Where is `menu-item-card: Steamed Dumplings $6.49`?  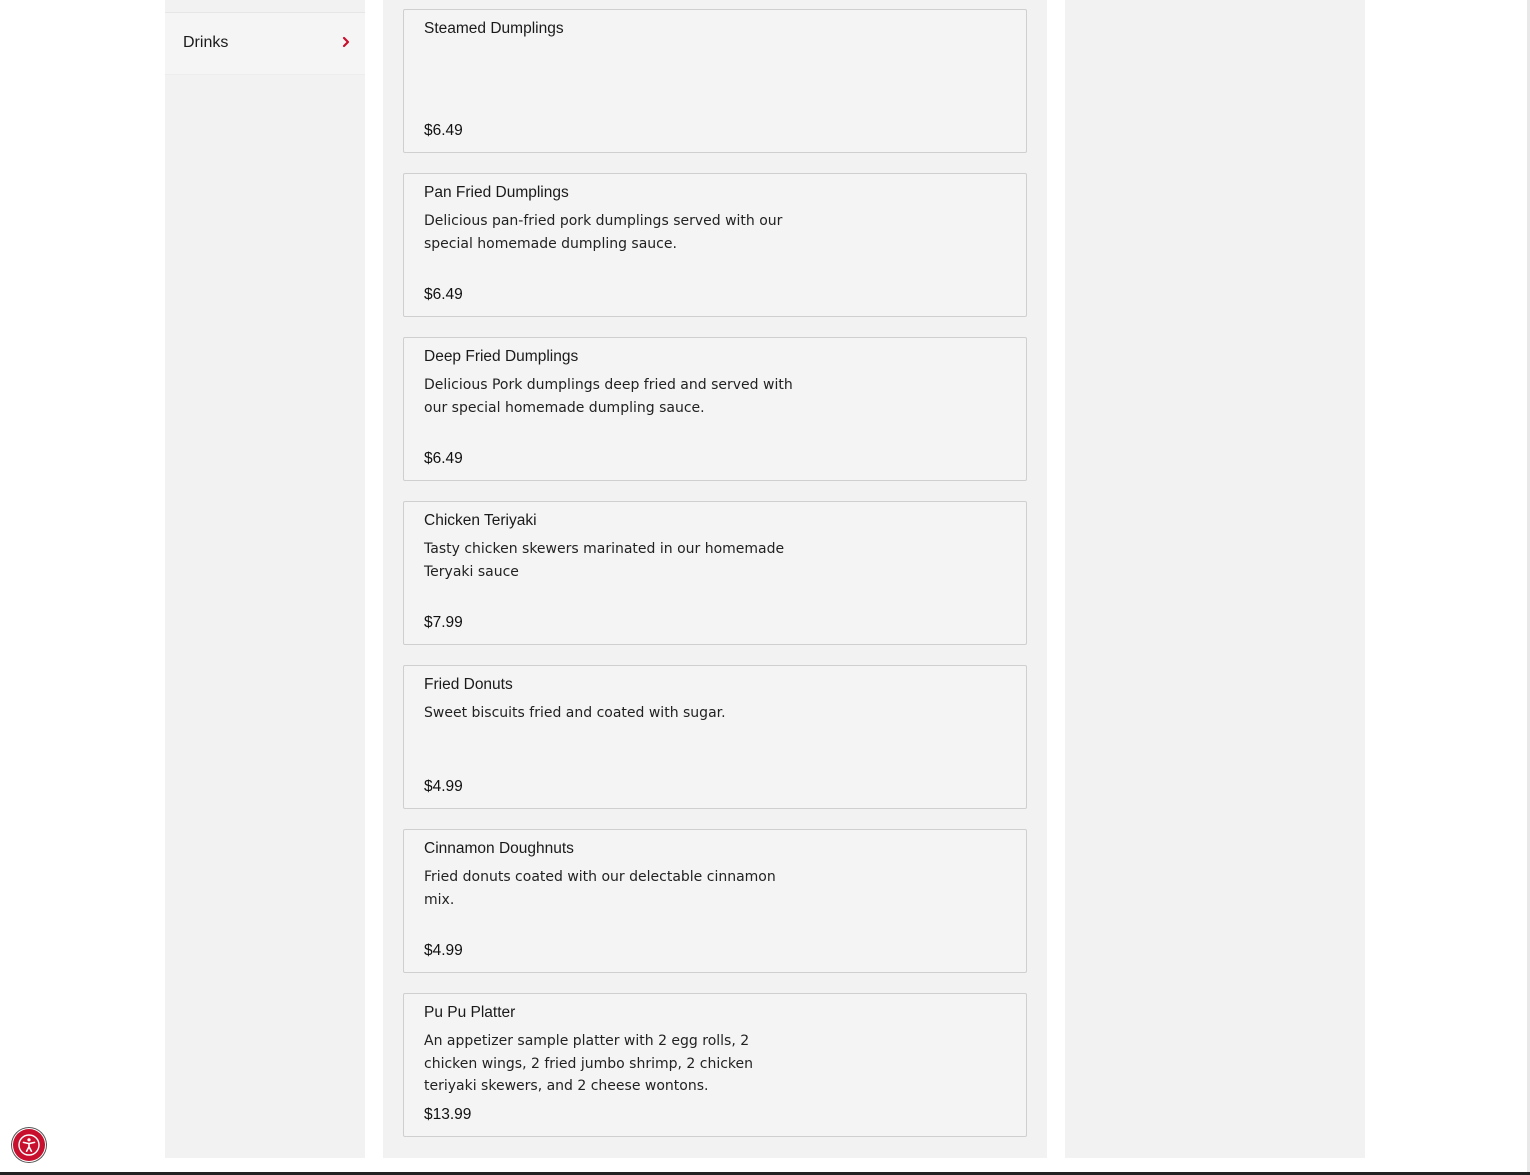
menu-item-card: Steamed Dumplings $6.49 is located at coordinates (715, 81).